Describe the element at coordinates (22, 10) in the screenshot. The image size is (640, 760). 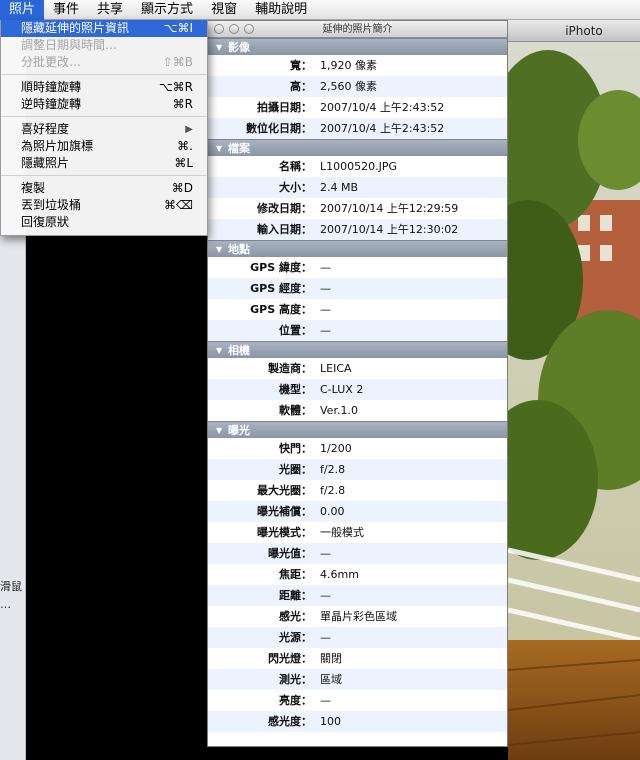
I see `menu-photos: 照片` at that location.